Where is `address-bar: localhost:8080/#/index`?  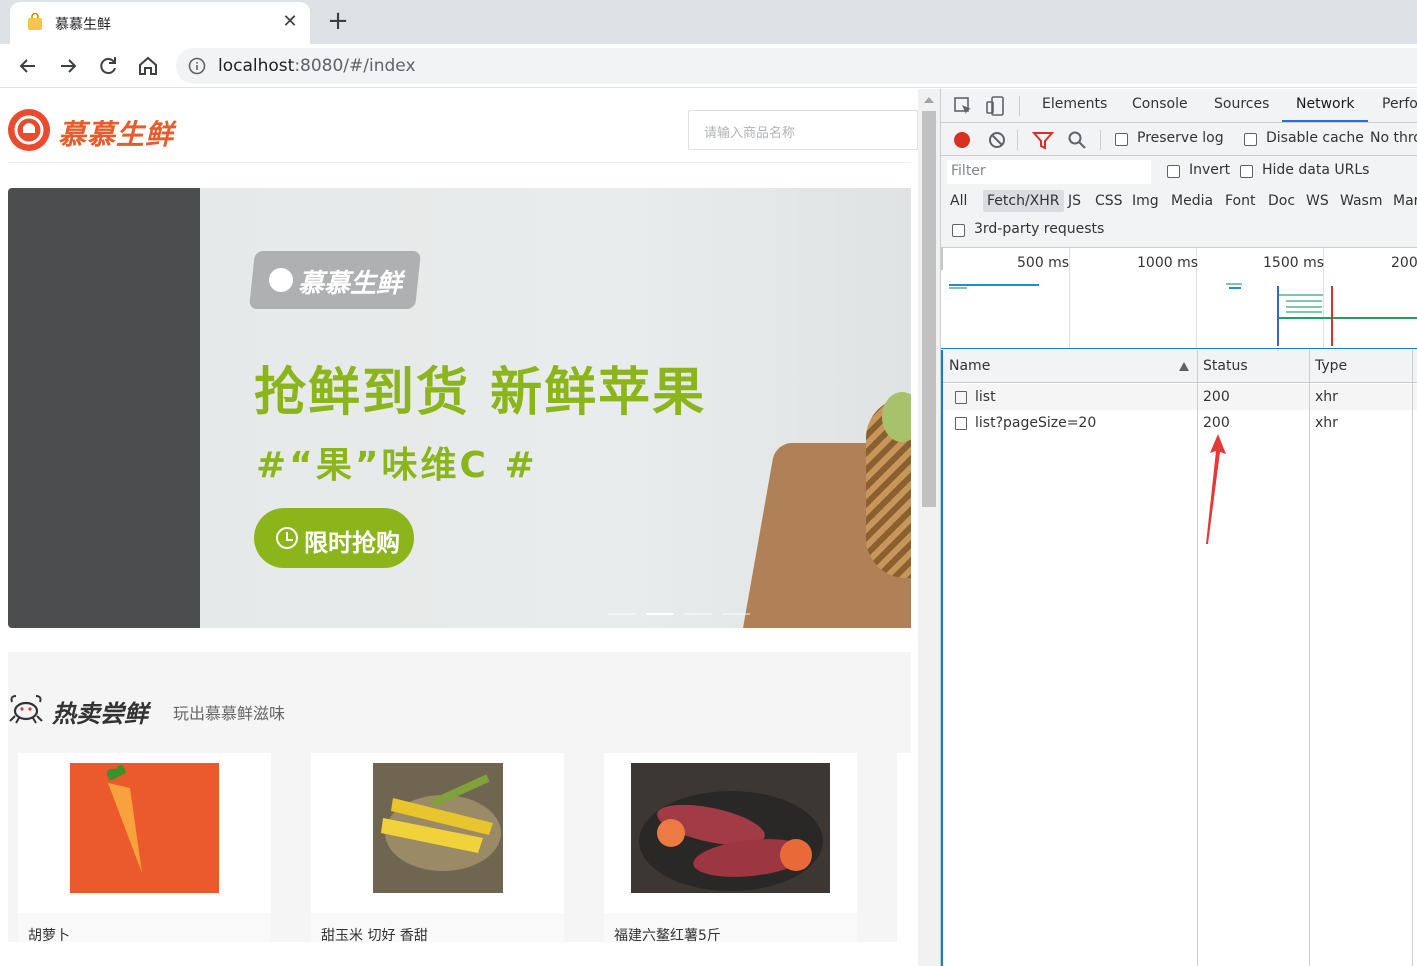 address-bar: localhost:8080/#/index is located at coordinates (796, 66).